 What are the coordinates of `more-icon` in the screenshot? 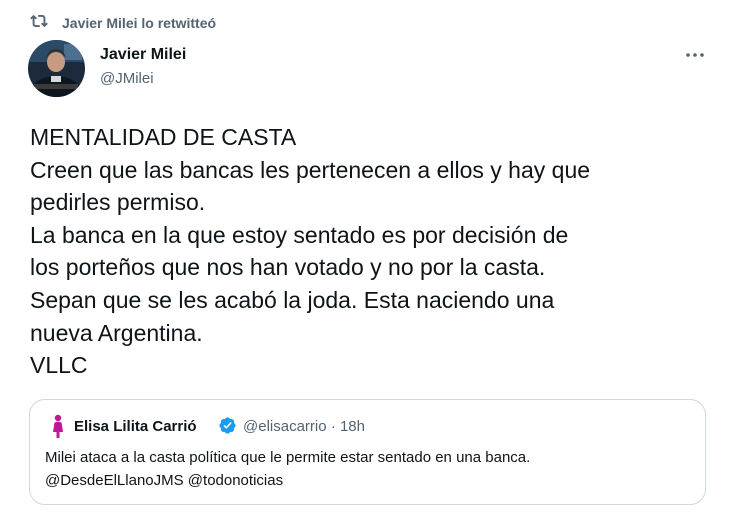 It's located at (695, 54).